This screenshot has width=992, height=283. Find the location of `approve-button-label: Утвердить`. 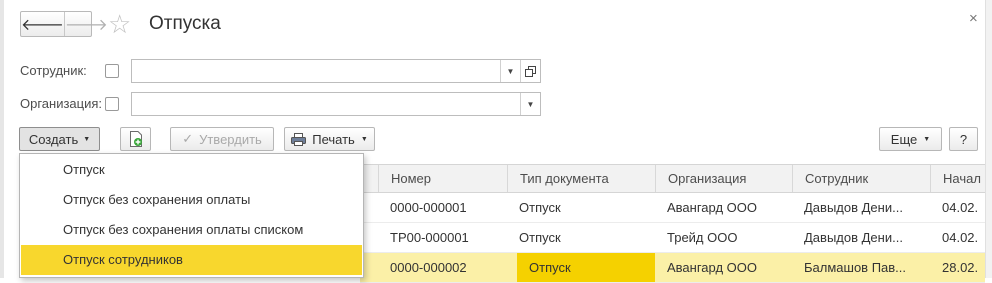

approve-button-label: Утвердить is located at coordinates (230, 139).